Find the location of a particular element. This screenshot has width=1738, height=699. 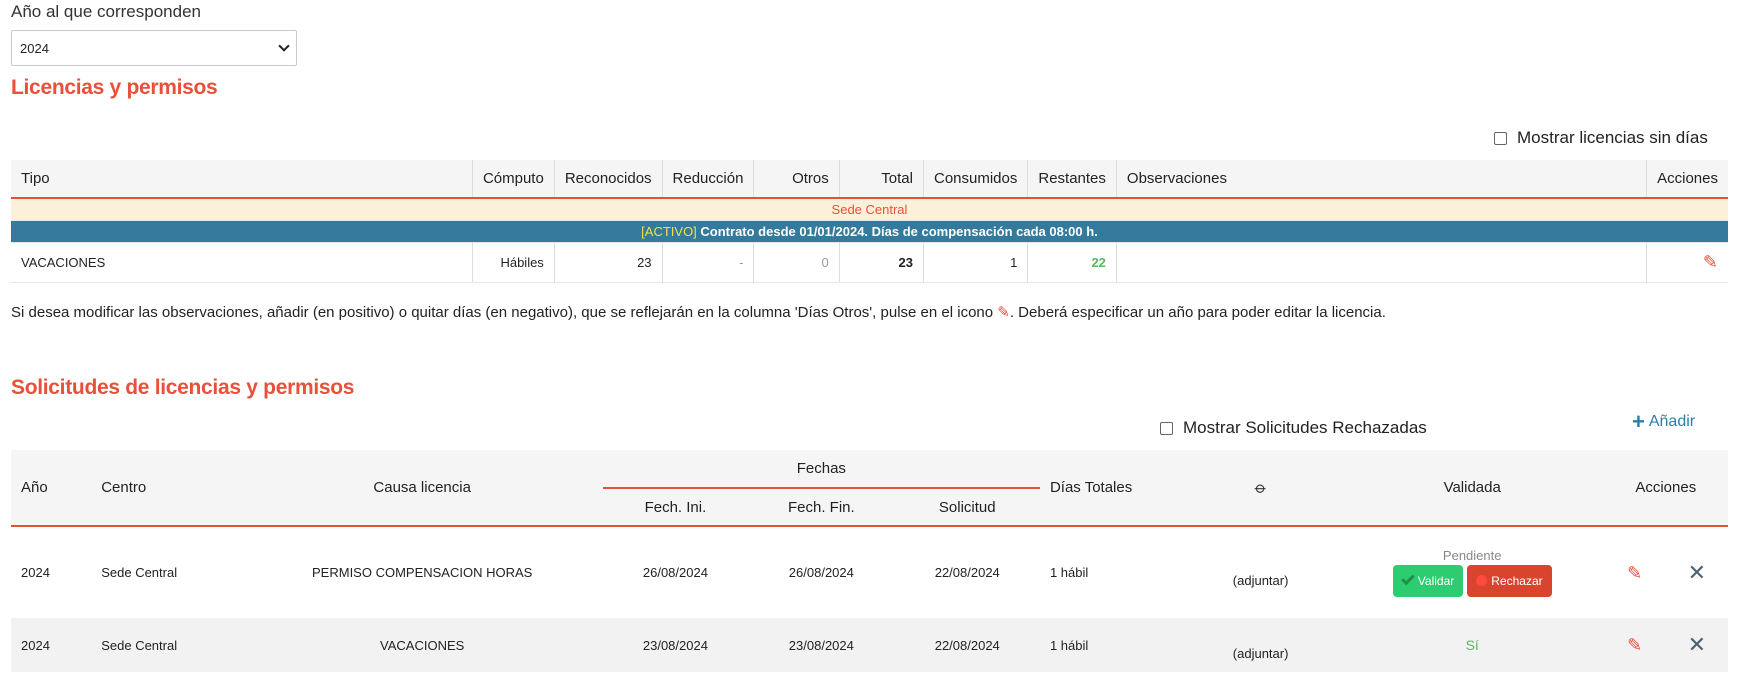

cell-restantes: 22 is located at coordinates (1072, 262).